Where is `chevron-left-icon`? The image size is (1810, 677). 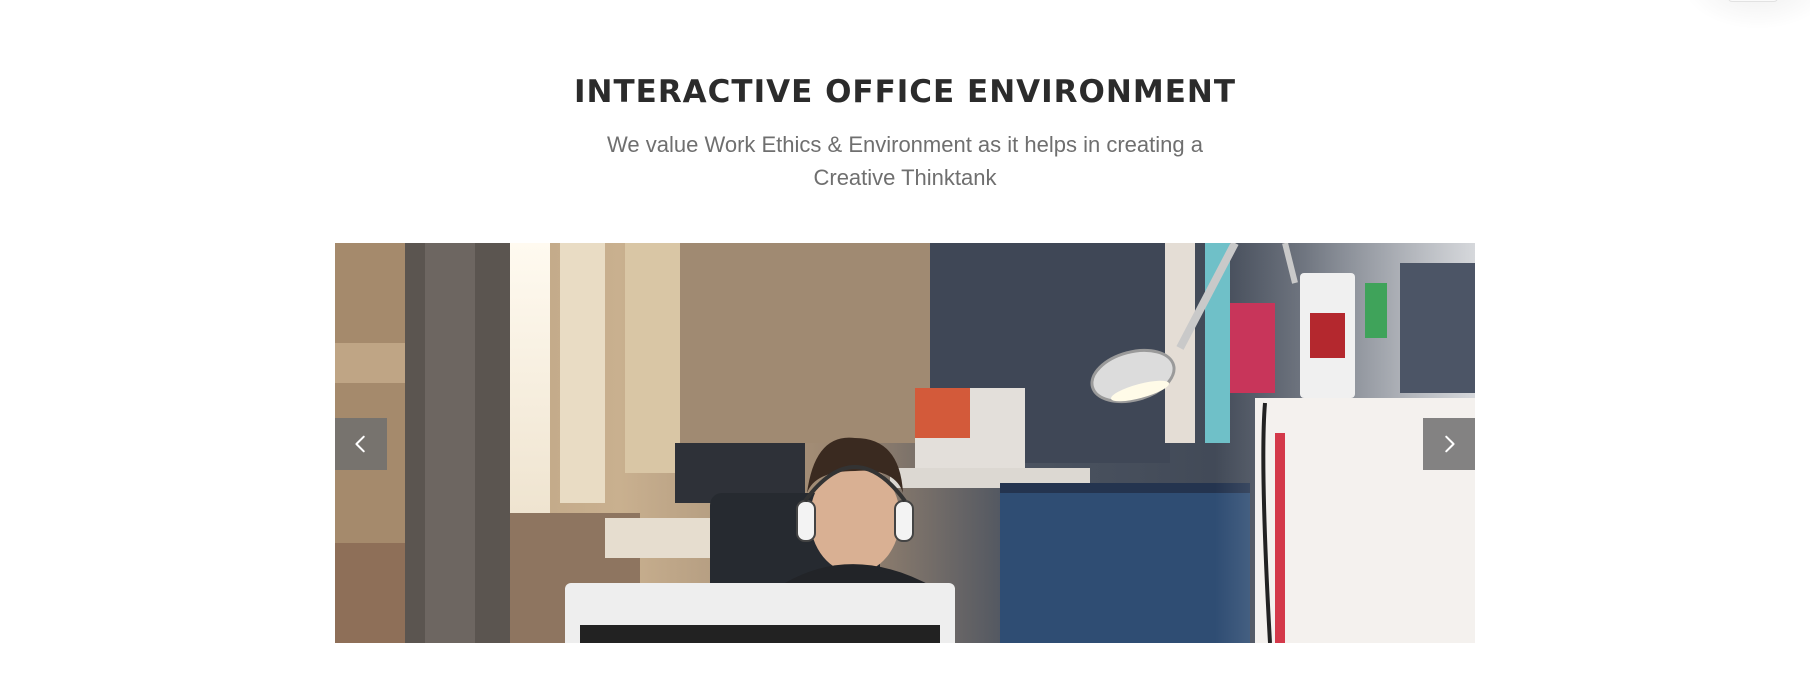
chevron-left-icon is located at coordinates (360, 444).